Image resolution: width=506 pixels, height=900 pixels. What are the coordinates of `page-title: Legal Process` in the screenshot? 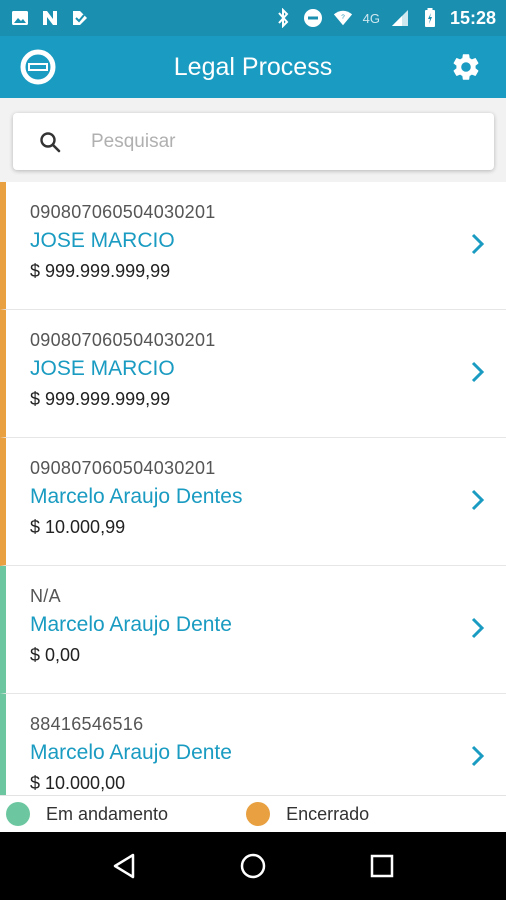 It's located at (253, 66).